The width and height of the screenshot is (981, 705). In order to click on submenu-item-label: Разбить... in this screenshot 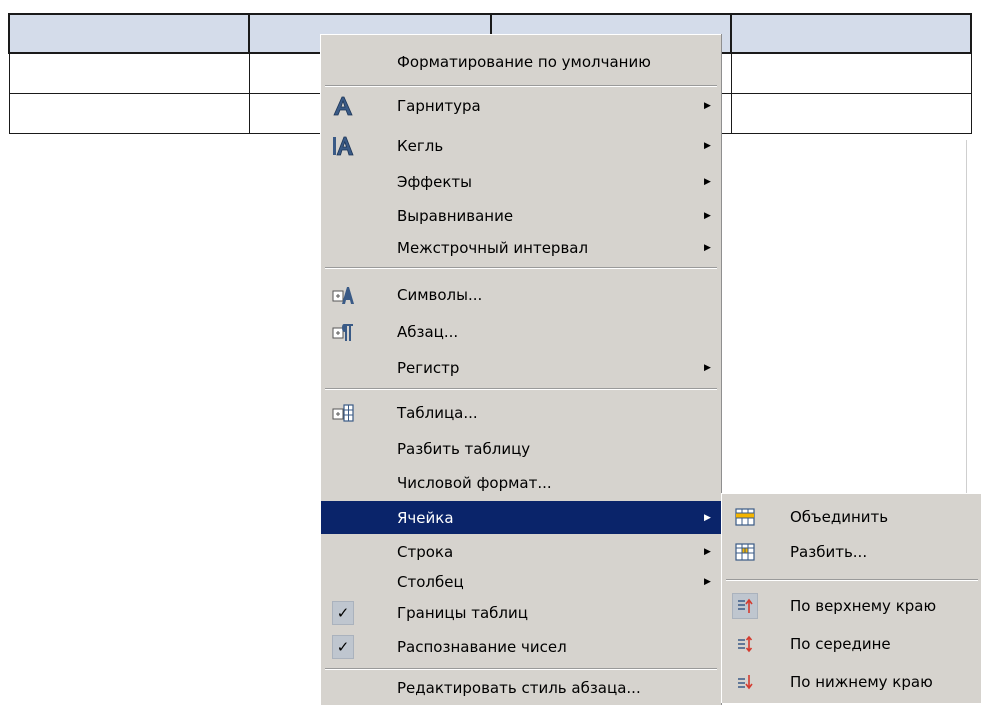, I will do `click(829, 552)`.